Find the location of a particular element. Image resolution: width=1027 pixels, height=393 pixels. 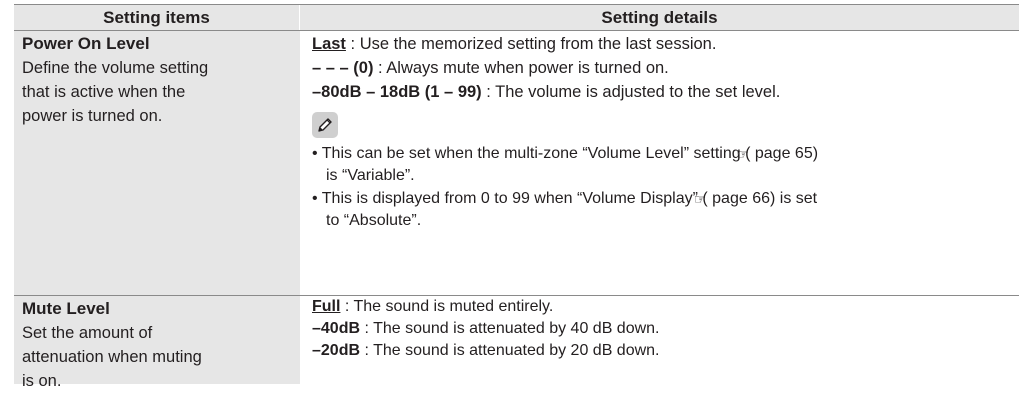

option-key: –40dB is located at coordinates (336, 328).